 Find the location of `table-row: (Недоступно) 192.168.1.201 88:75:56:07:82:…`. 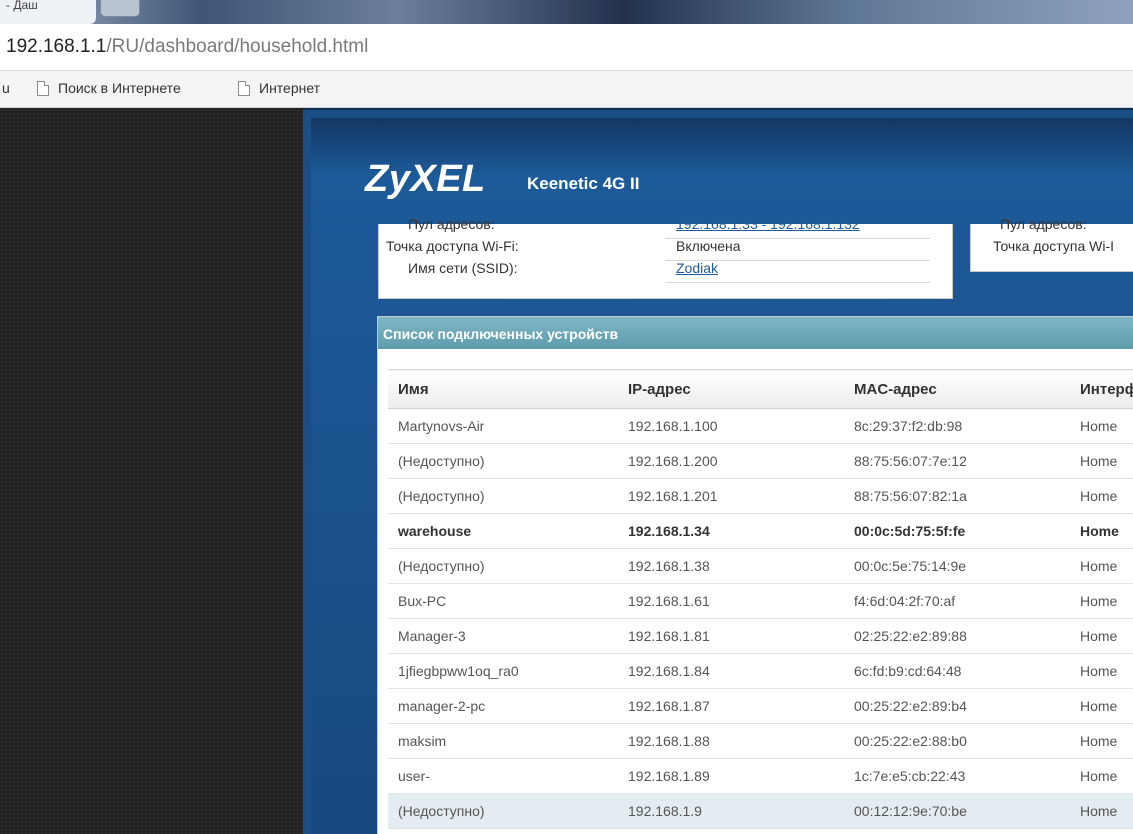

table-row: (Недоступно) 192.168.1.201 88:75:56:07:82:… is located at coordinates (760, 496).